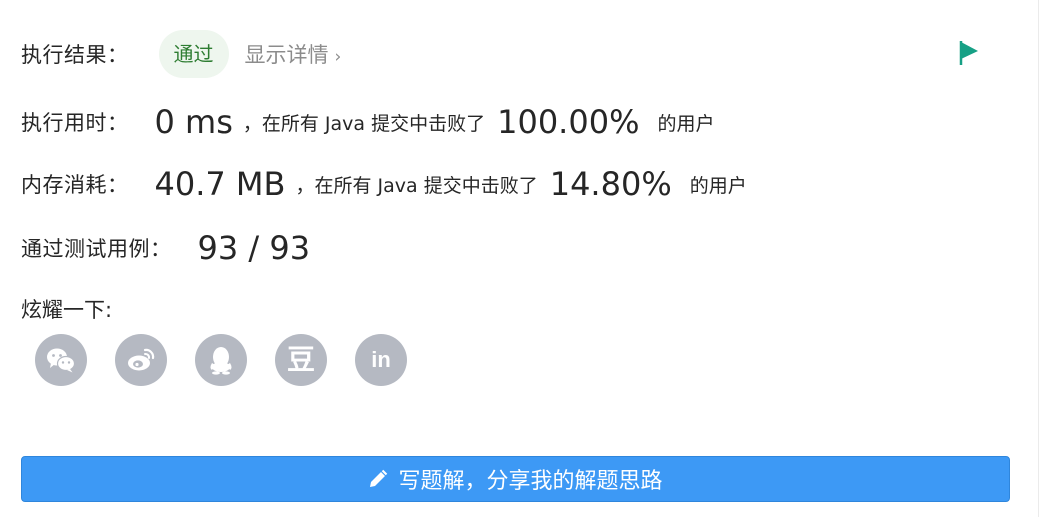 This screenshot has height=517, width=1046. Describe the element at coordinates (75, 123) in the screenshot. I see `runtime-label: 执行用时：` at that location.